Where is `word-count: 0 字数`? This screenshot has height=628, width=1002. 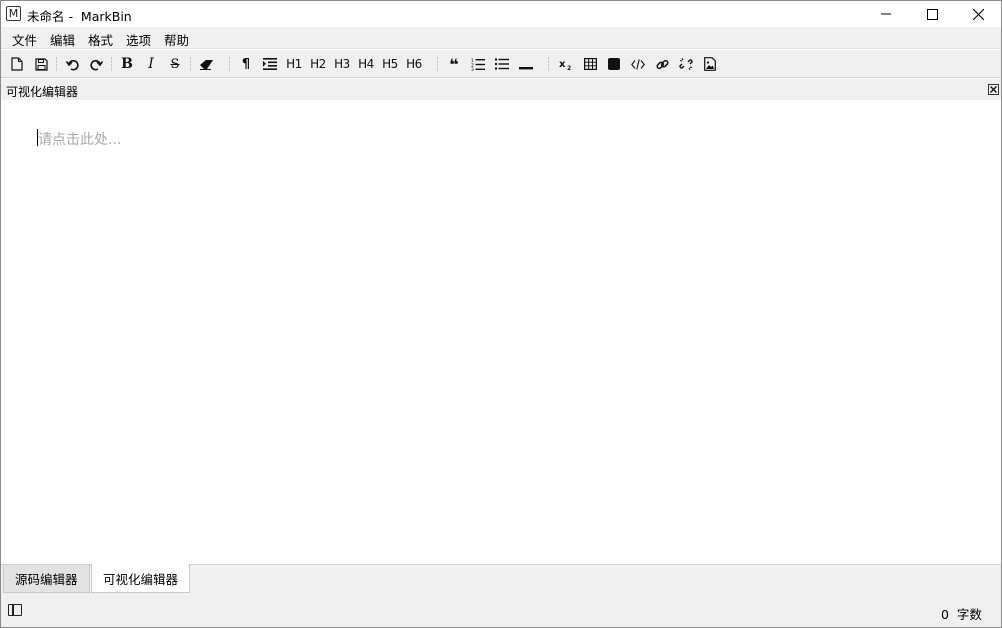
word-count: 0 字数 is located at coordinates (961, 614).